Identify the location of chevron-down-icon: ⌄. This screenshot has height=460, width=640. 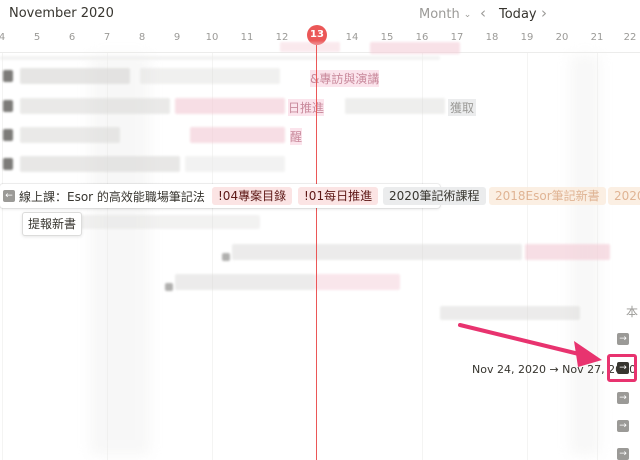
(467, 14).